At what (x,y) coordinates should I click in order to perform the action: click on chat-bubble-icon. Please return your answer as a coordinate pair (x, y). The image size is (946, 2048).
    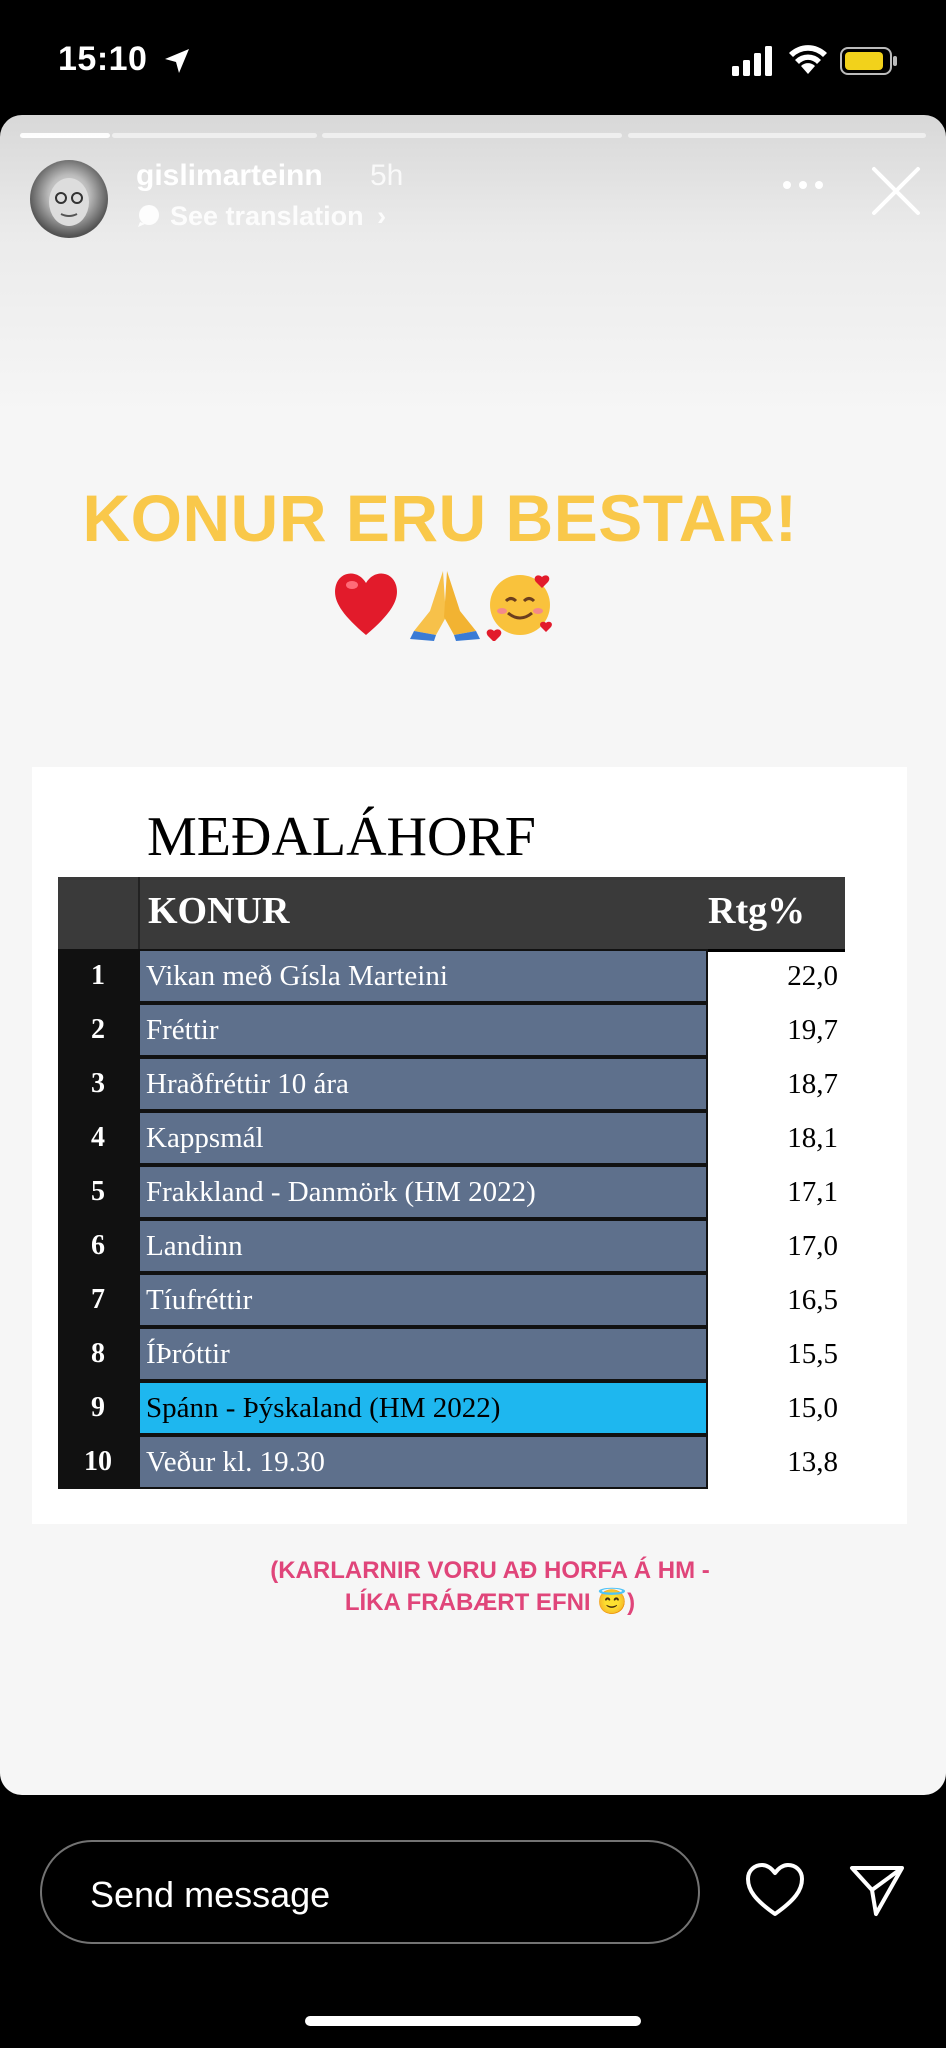
    Looking at the image, I should click on (148, 216).